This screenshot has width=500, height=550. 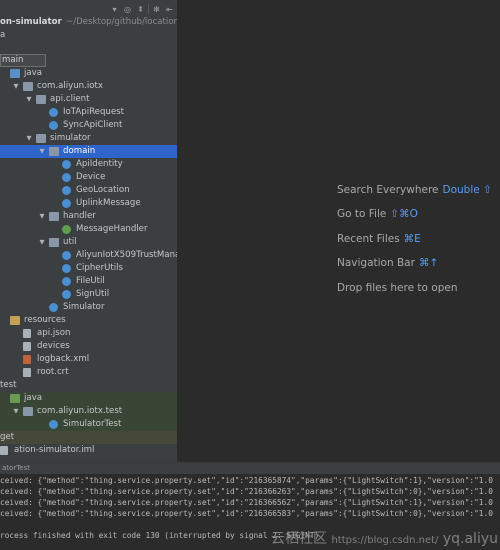 What do you see at coordinates (88, 112) in the screenshot?
I see `tree-row: IoTApiRequest` at bounding box center [88, 112].